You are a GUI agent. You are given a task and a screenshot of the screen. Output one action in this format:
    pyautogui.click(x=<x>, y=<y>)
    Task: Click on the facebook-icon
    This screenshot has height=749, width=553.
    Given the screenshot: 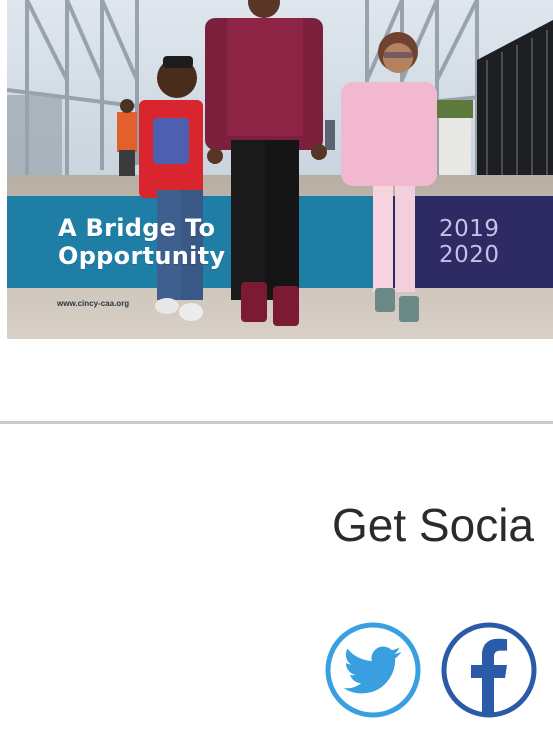 What is the action you would take?
    pyautogui.click(x=489, y=670)
    